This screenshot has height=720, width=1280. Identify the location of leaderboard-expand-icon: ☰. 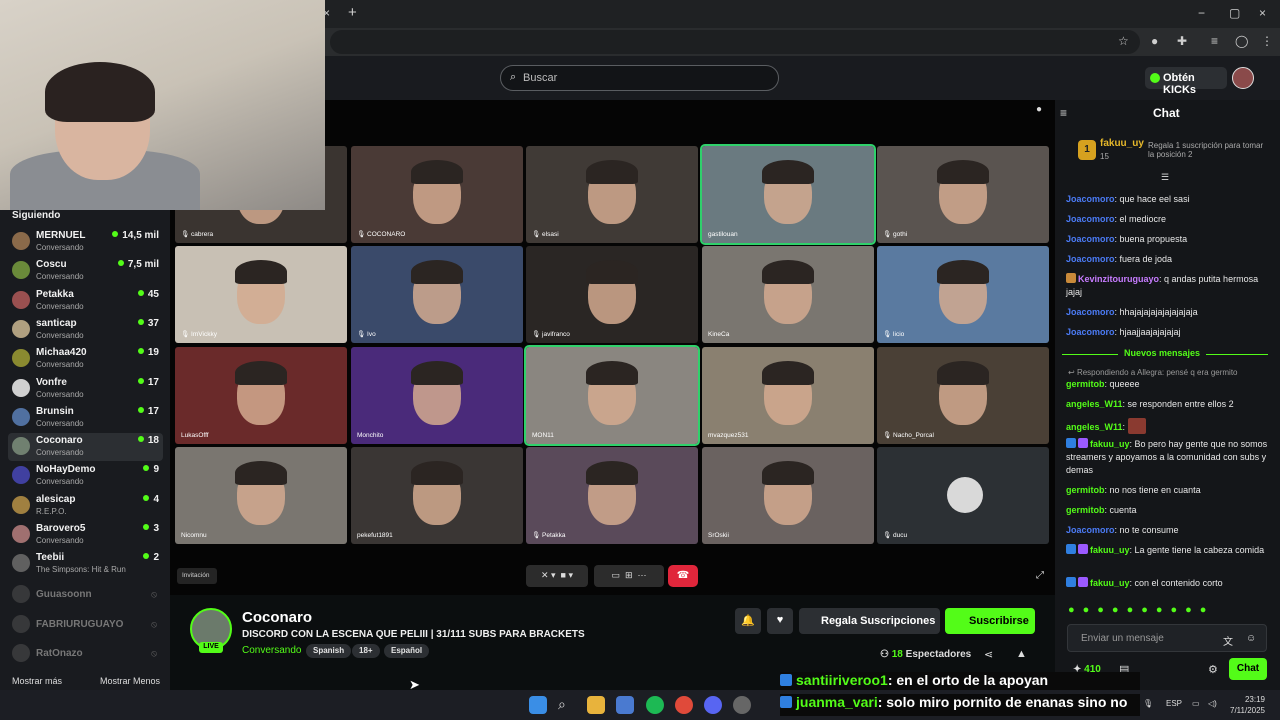
(1165, 177).